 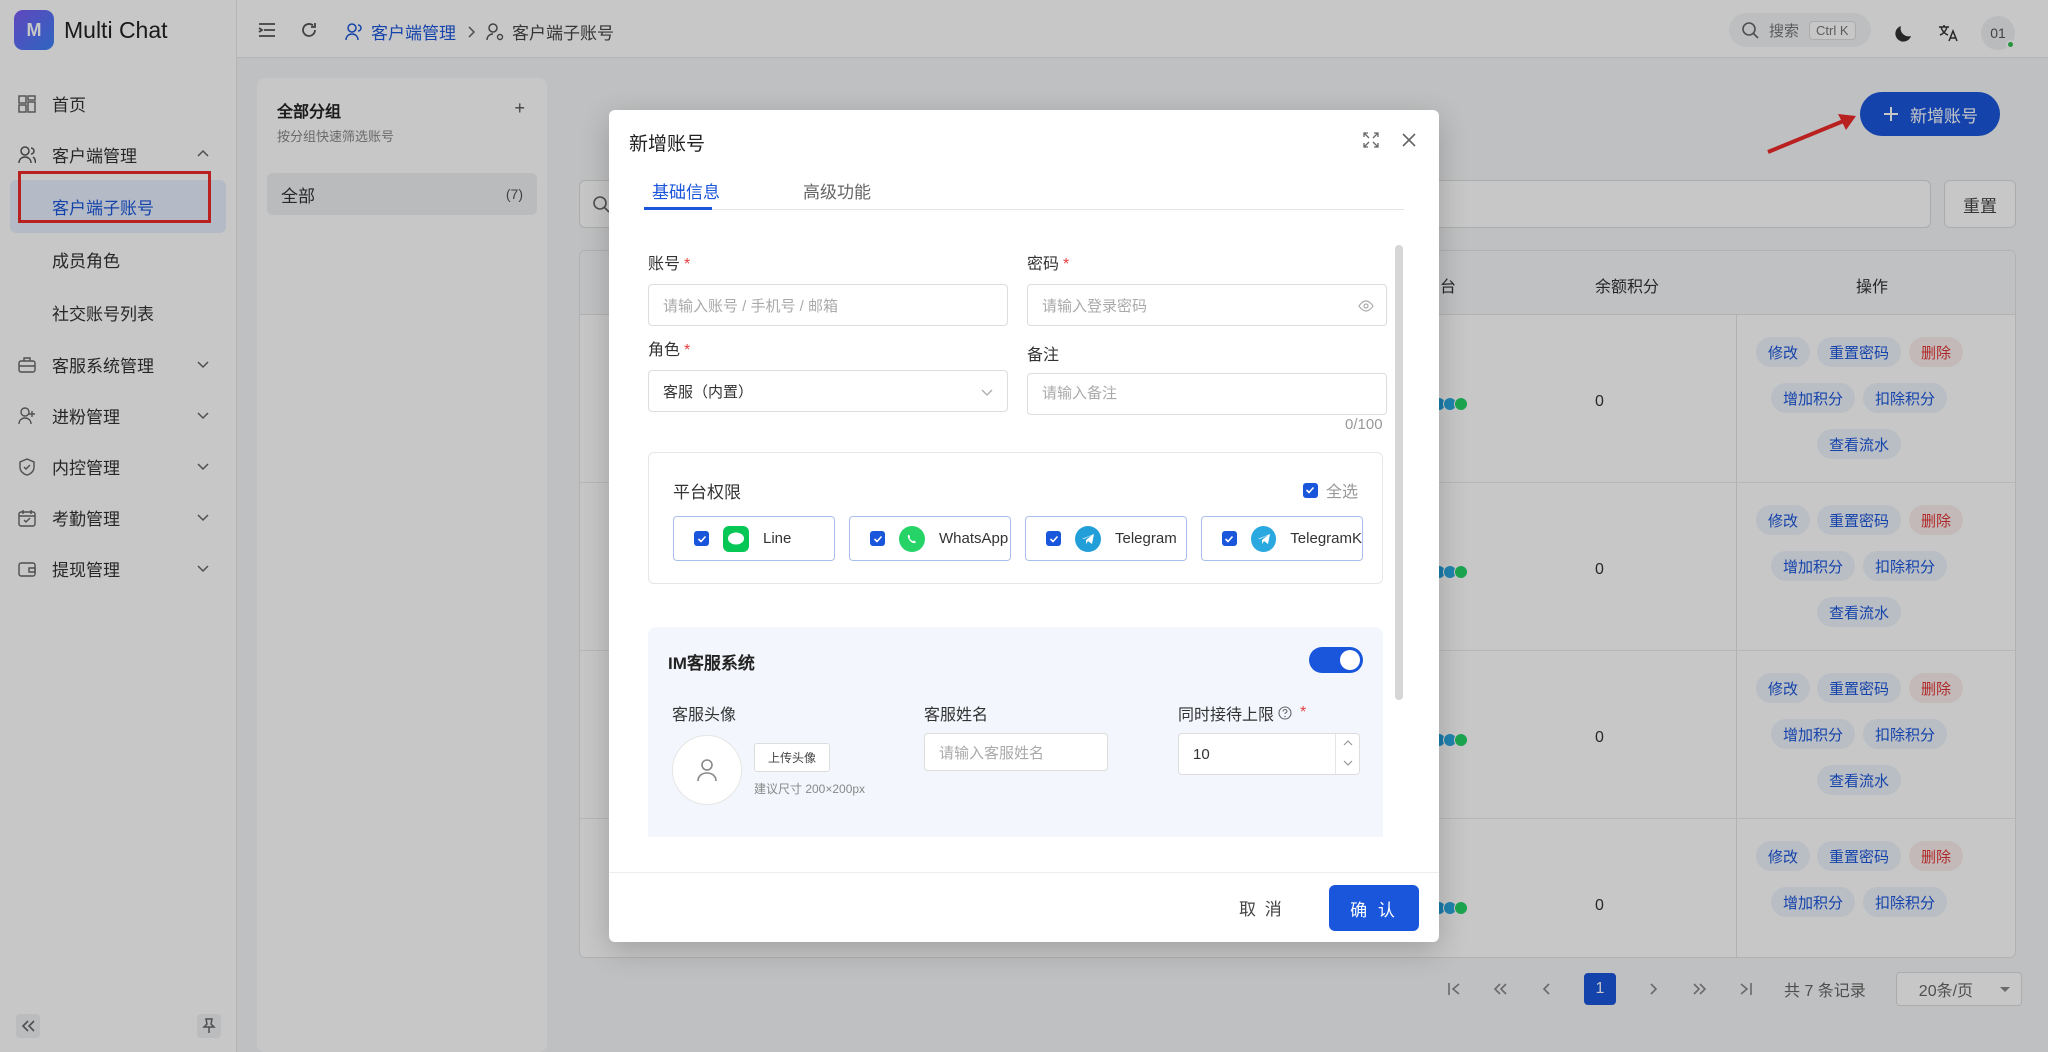 What do you see at coordinates (1024, 907) in the screenshot?
I see `modal-footer: 取 消 确 认` at bounding box center [1024, 907].